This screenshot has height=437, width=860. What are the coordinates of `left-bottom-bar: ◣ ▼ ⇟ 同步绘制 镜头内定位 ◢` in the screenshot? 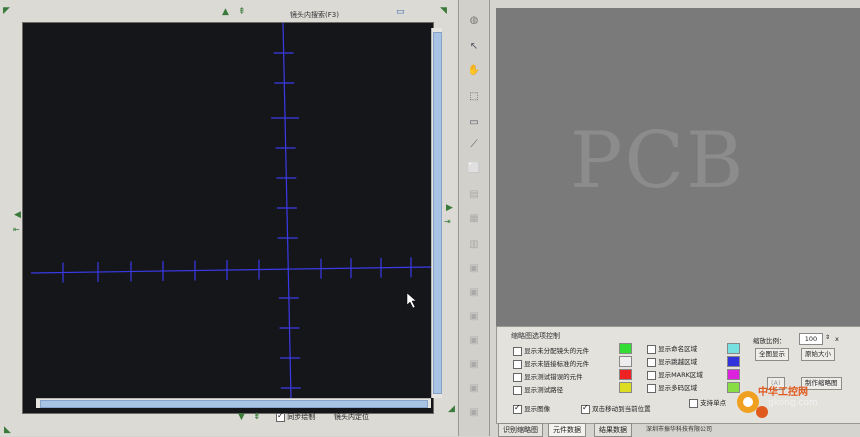 It's located at (229, 420).